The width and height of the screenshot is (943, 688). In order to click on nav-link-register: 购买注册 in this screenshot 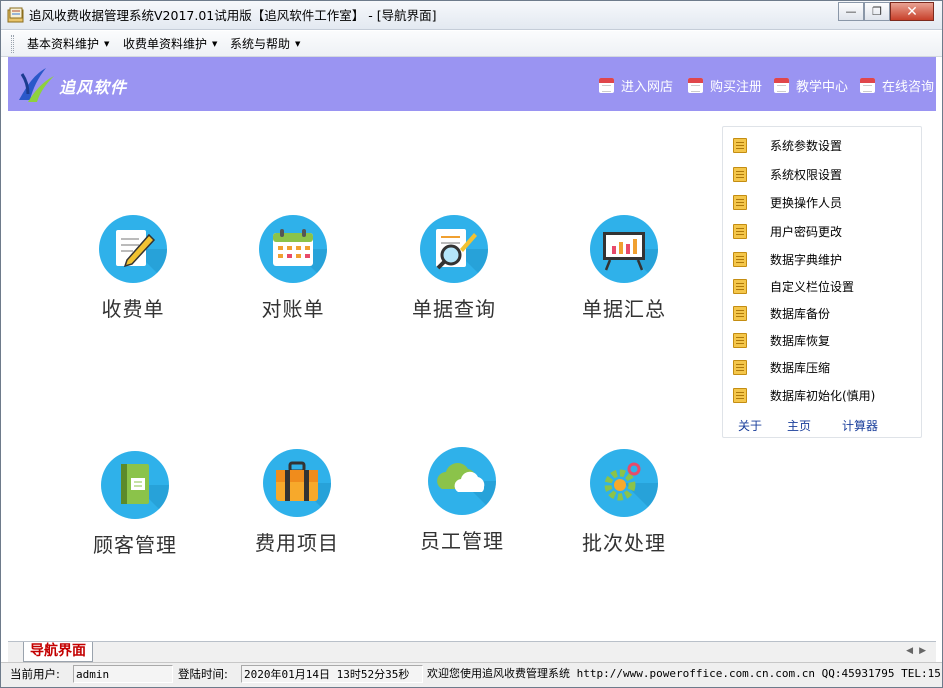, I will do `click(725, 85)`.